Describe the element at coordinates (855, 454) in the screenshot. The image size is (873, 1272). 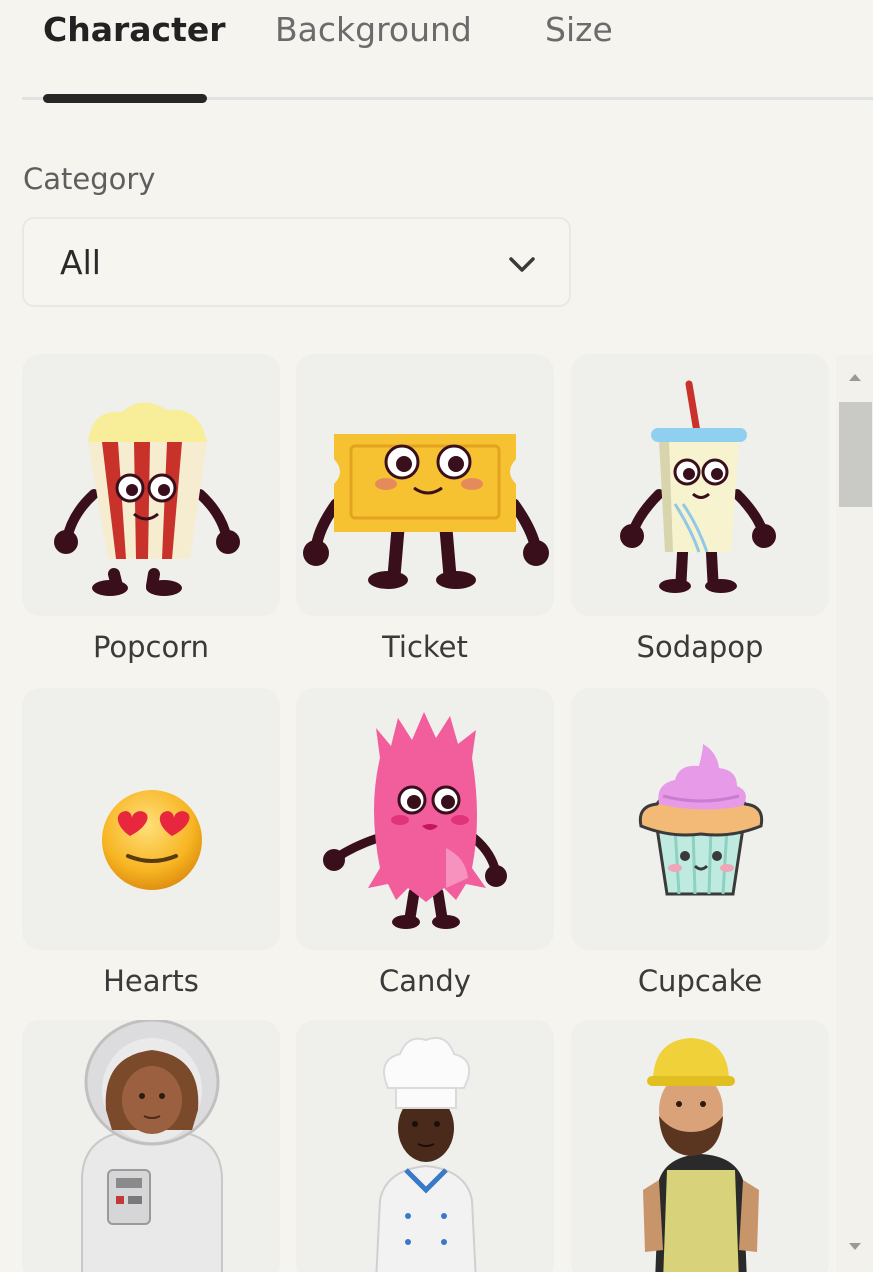
I see `scrollbar-thumb` at that location.